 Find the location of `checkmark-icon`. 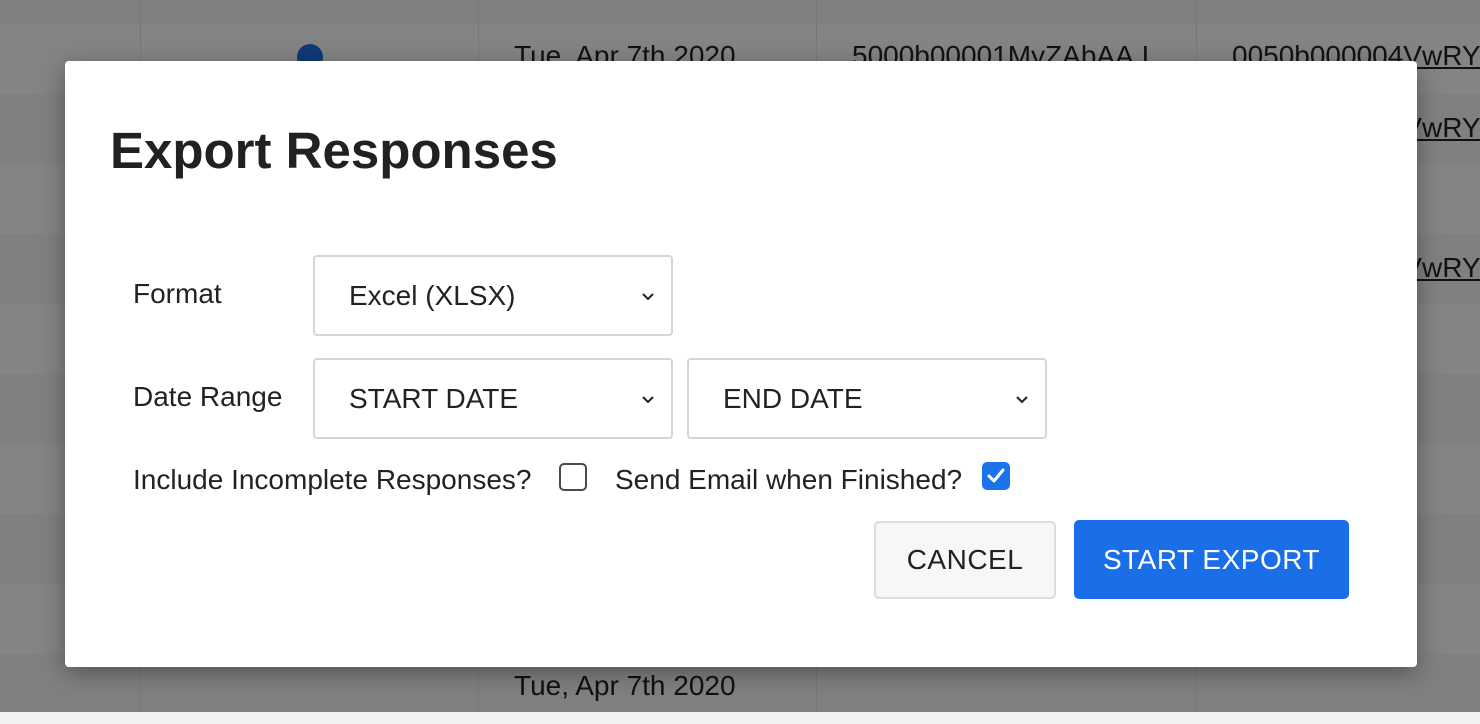

checkmark-icon is located at coordinates (996, 475).